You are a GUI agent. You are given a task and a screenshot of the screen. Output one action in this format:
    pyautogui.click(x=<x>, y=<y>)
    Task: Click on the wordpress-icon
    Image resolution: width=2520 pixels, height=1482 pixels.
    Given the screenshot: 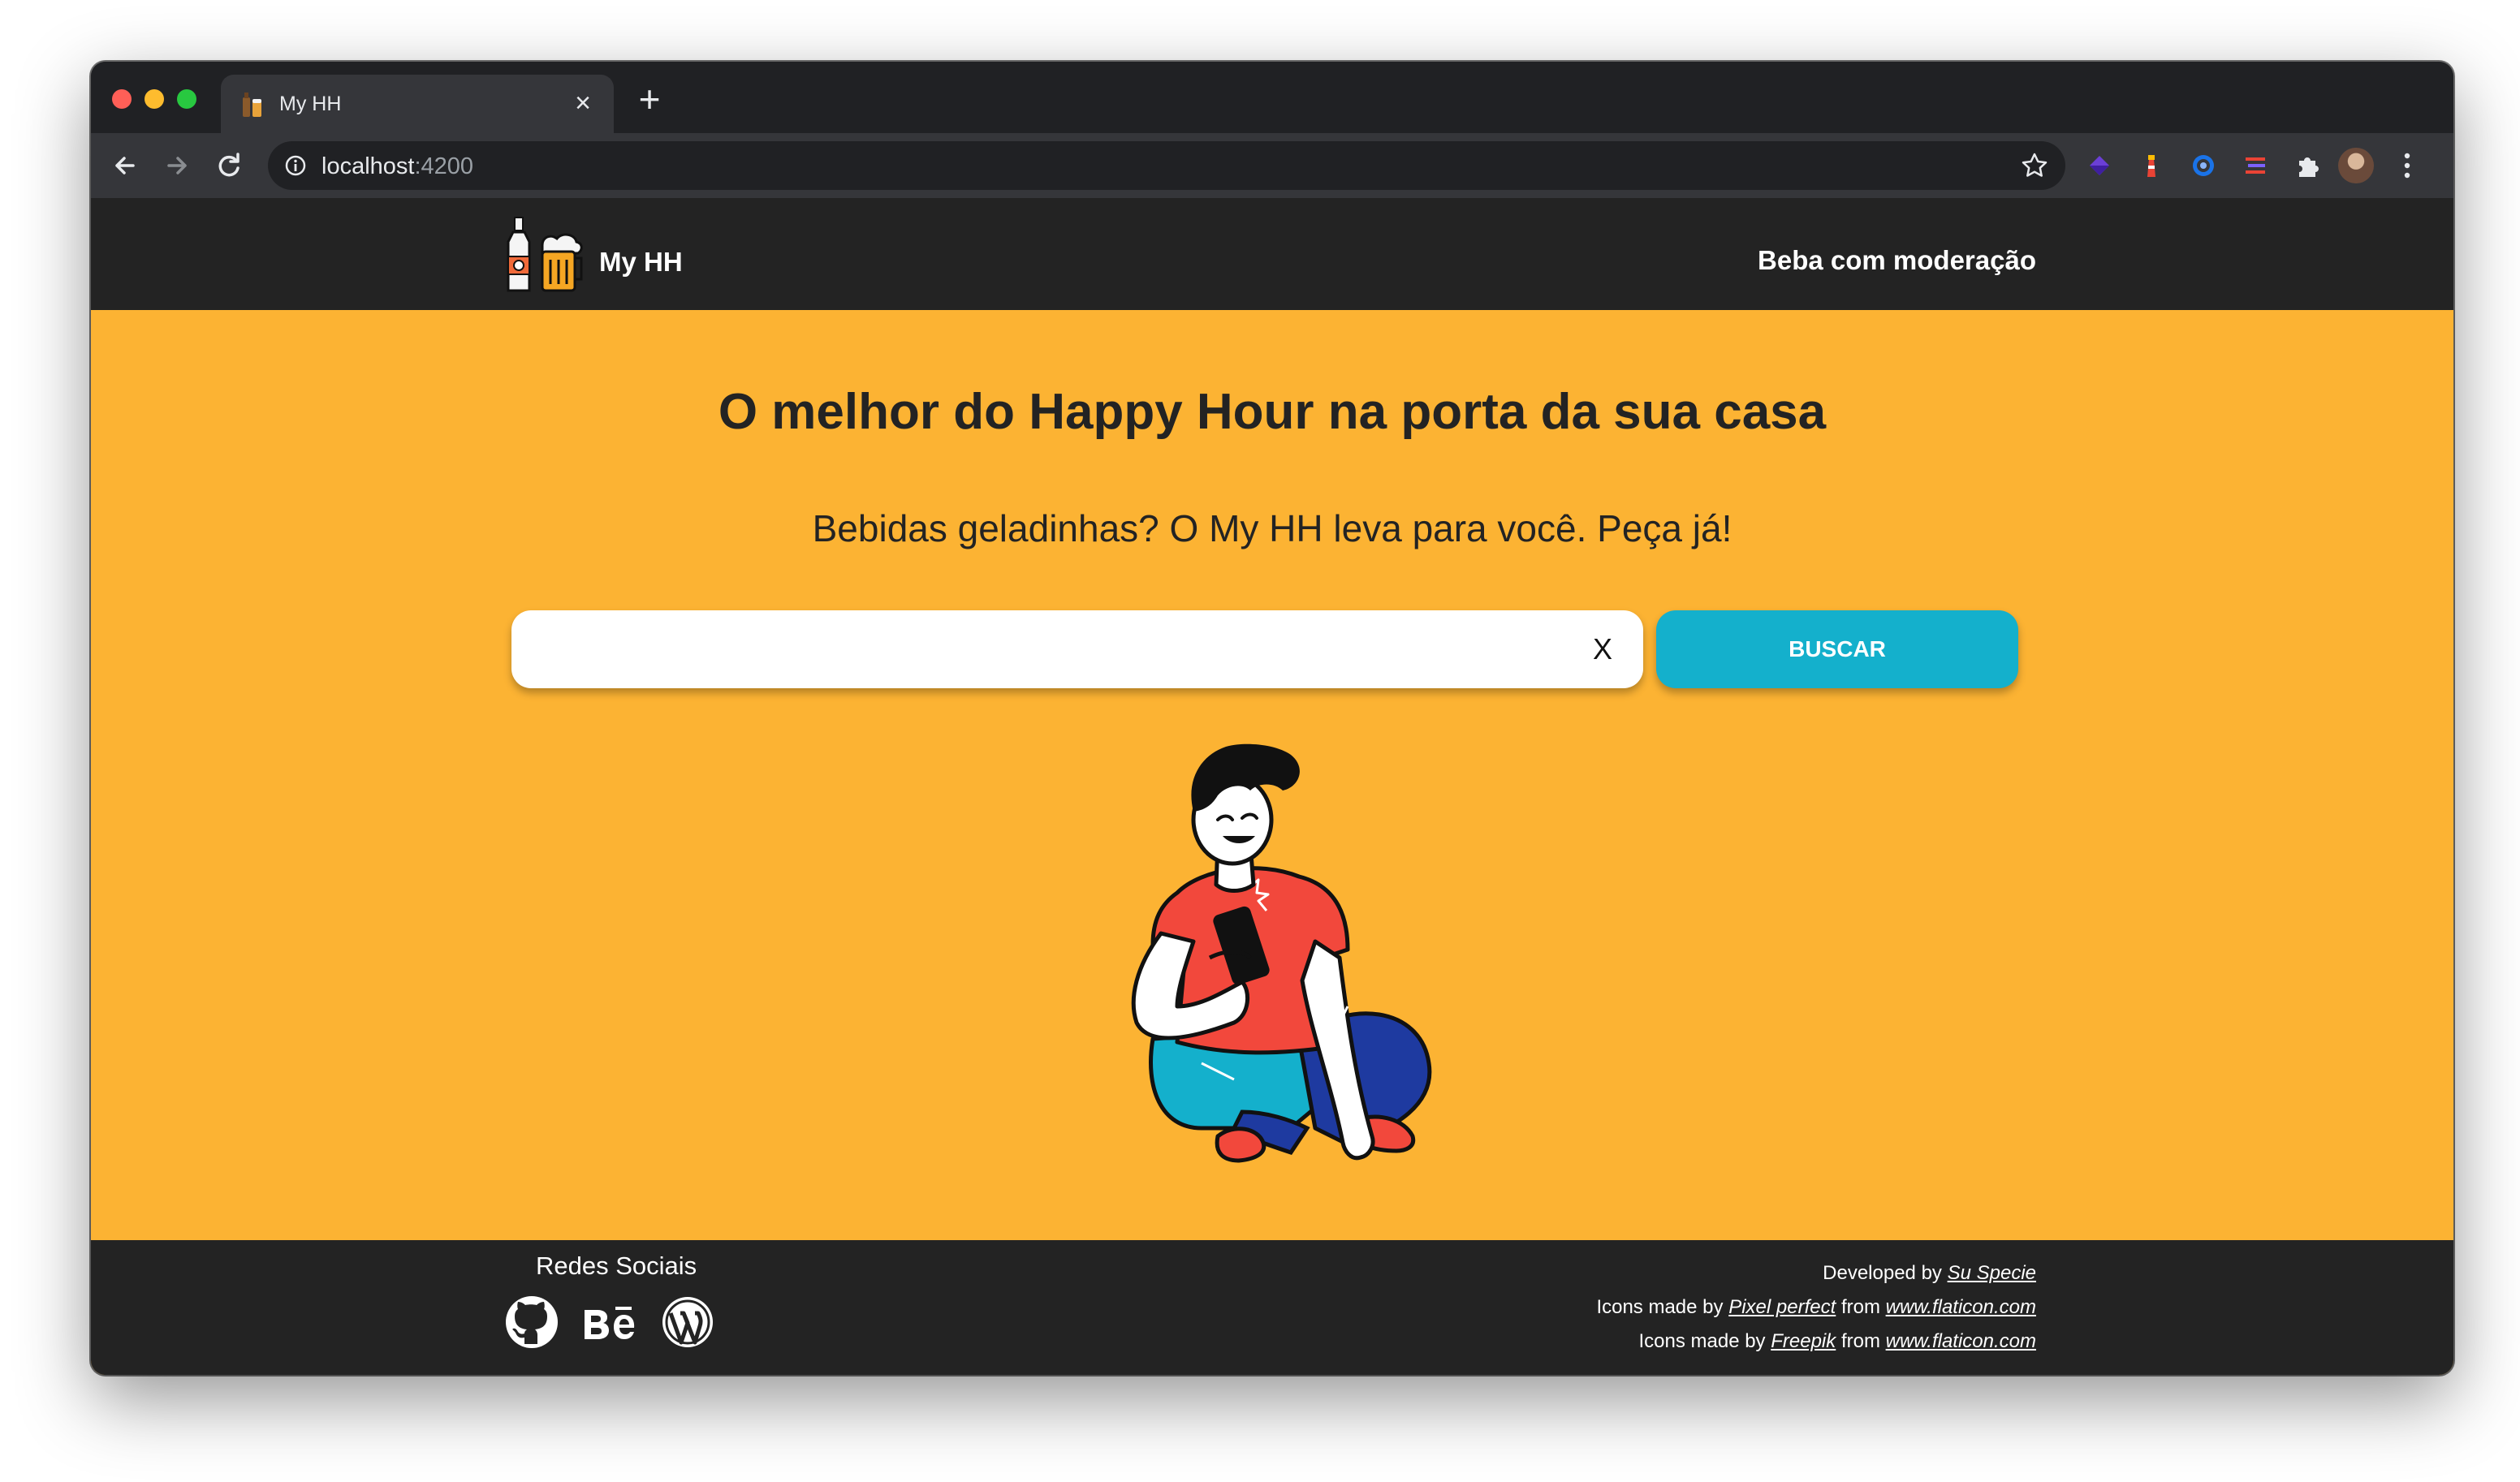 What is the action you would take?
    pyautogui.click(x=687, y=1322)
    